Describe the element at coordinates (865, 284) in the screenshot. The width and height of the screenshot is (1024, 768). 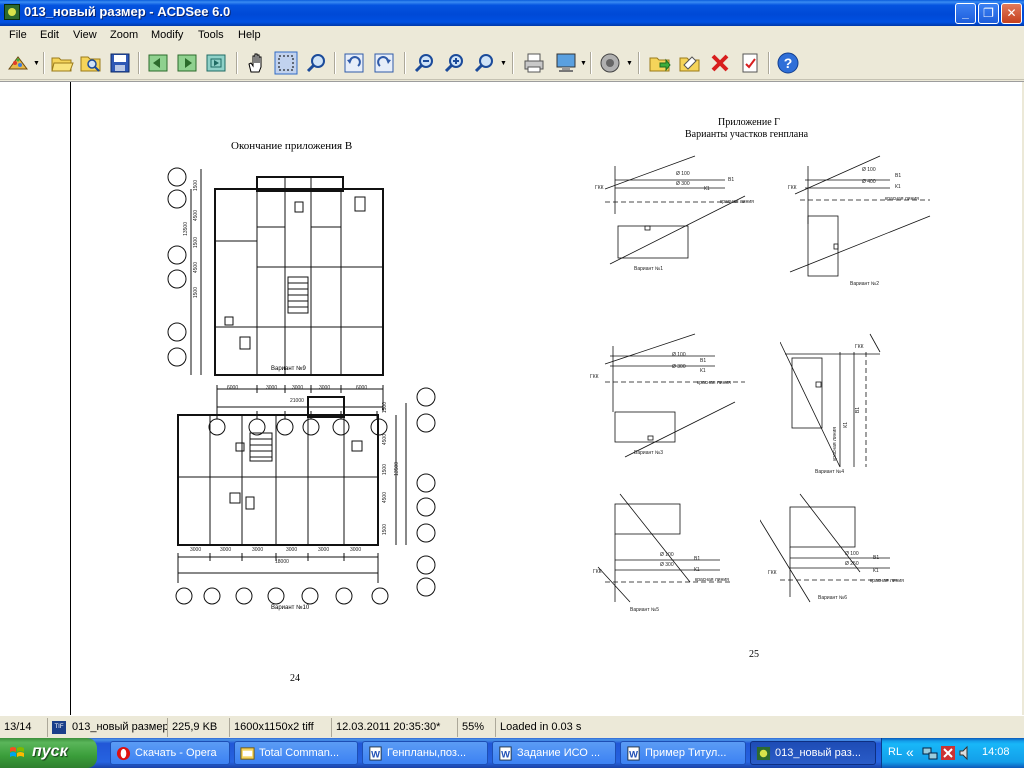
I see `caption-variant-2: Вариант №2` at that location.